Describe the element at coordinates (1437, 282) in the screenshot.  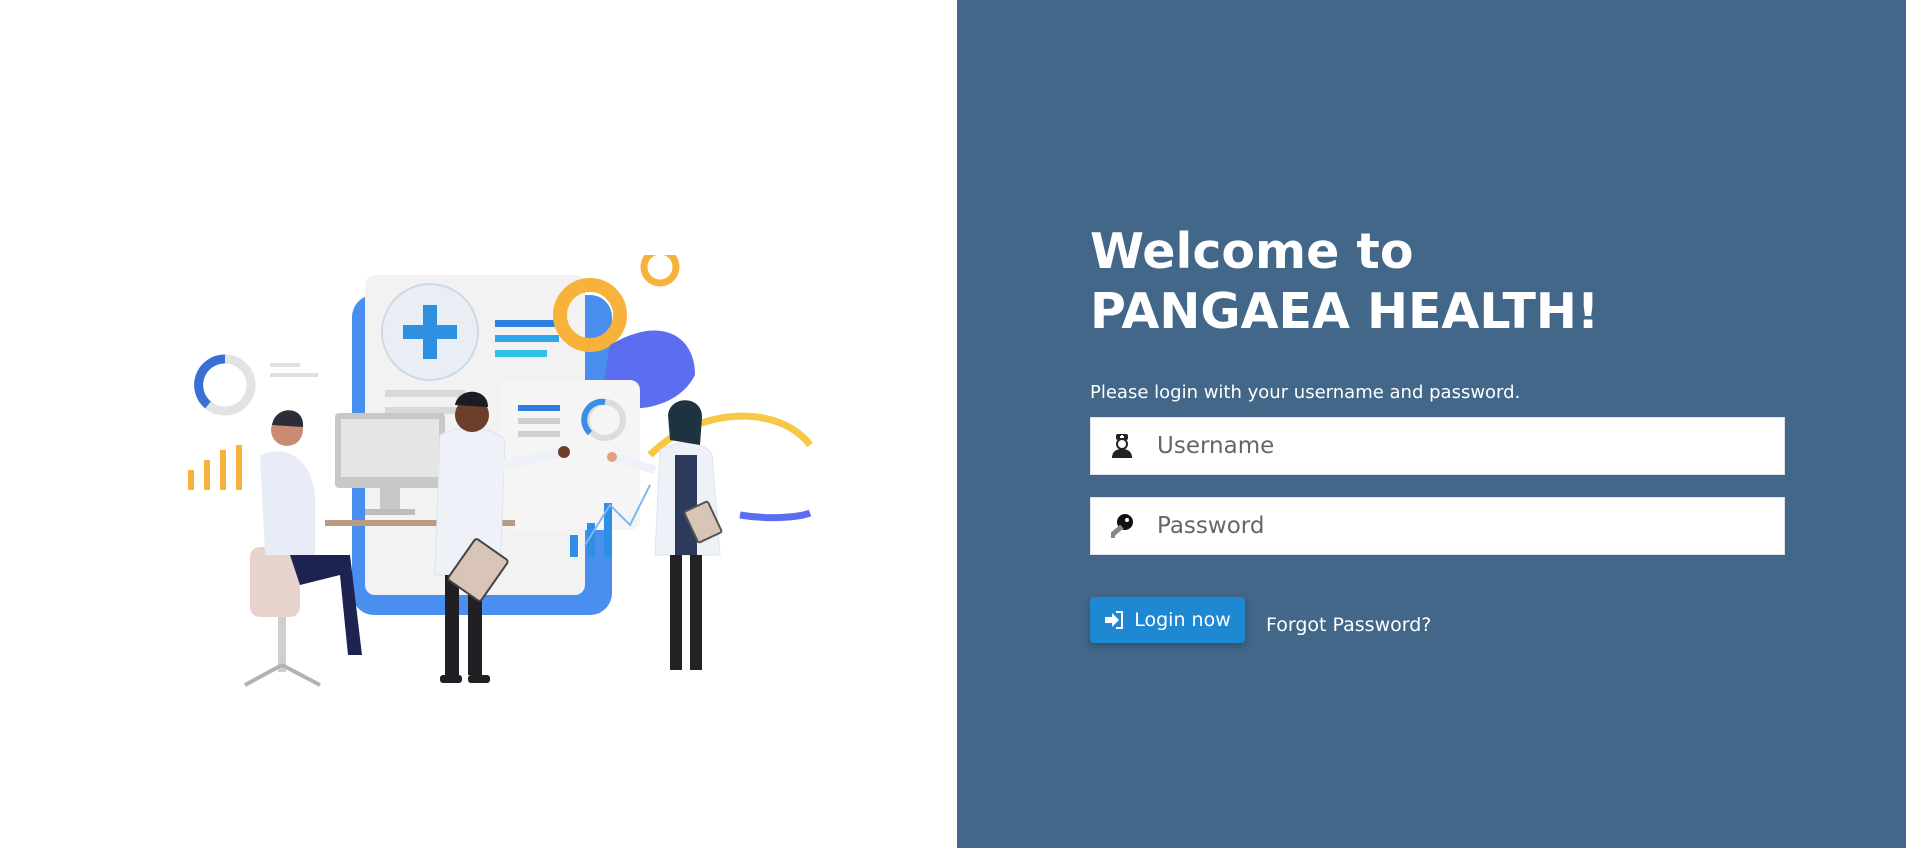
I see `welcome-heading: Welcome to PANGAEA HEALTH!` at that location.